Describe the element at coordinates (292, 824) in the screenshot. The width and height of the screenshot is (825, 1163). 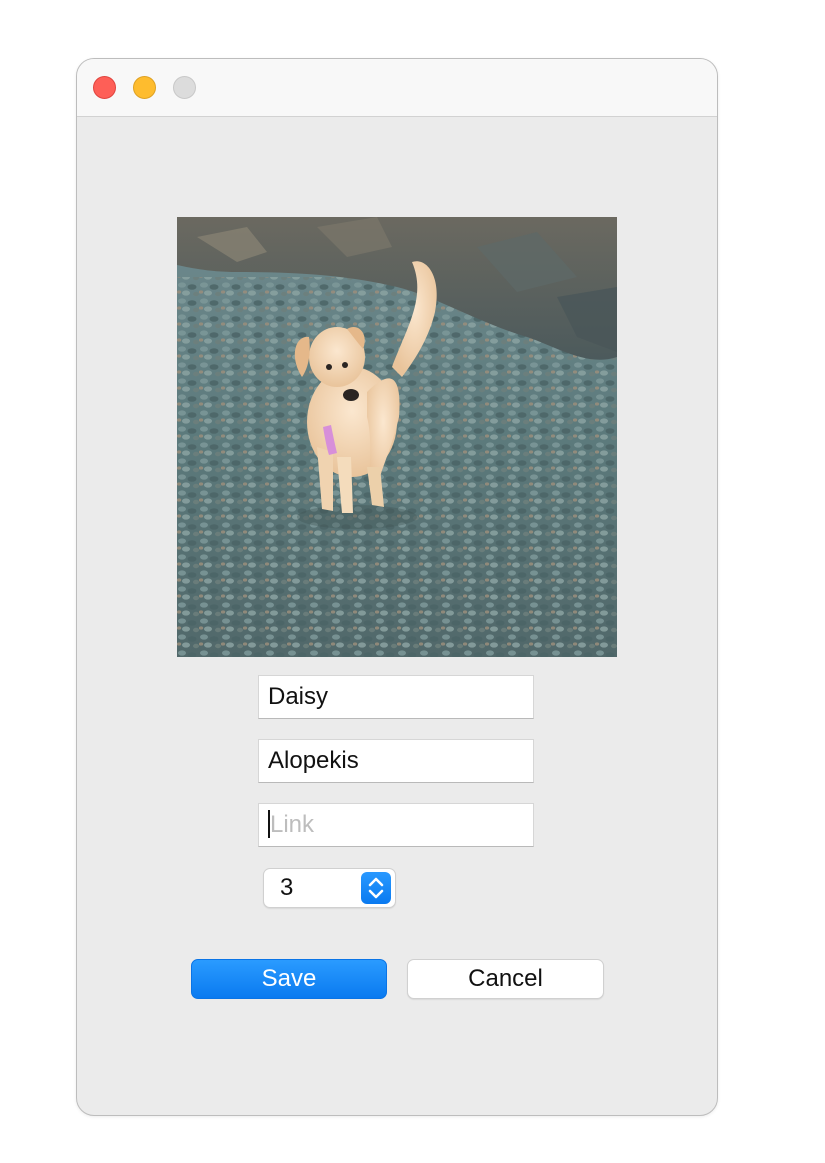
I see `link-field-placeholder: Link` at that location.